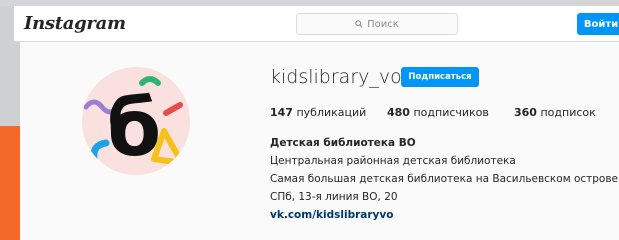 The image size is (619, 240). Describe the element at coordinates (451, 112) in the screenshot. I see `followers-count-label: подписчиков` at that location.